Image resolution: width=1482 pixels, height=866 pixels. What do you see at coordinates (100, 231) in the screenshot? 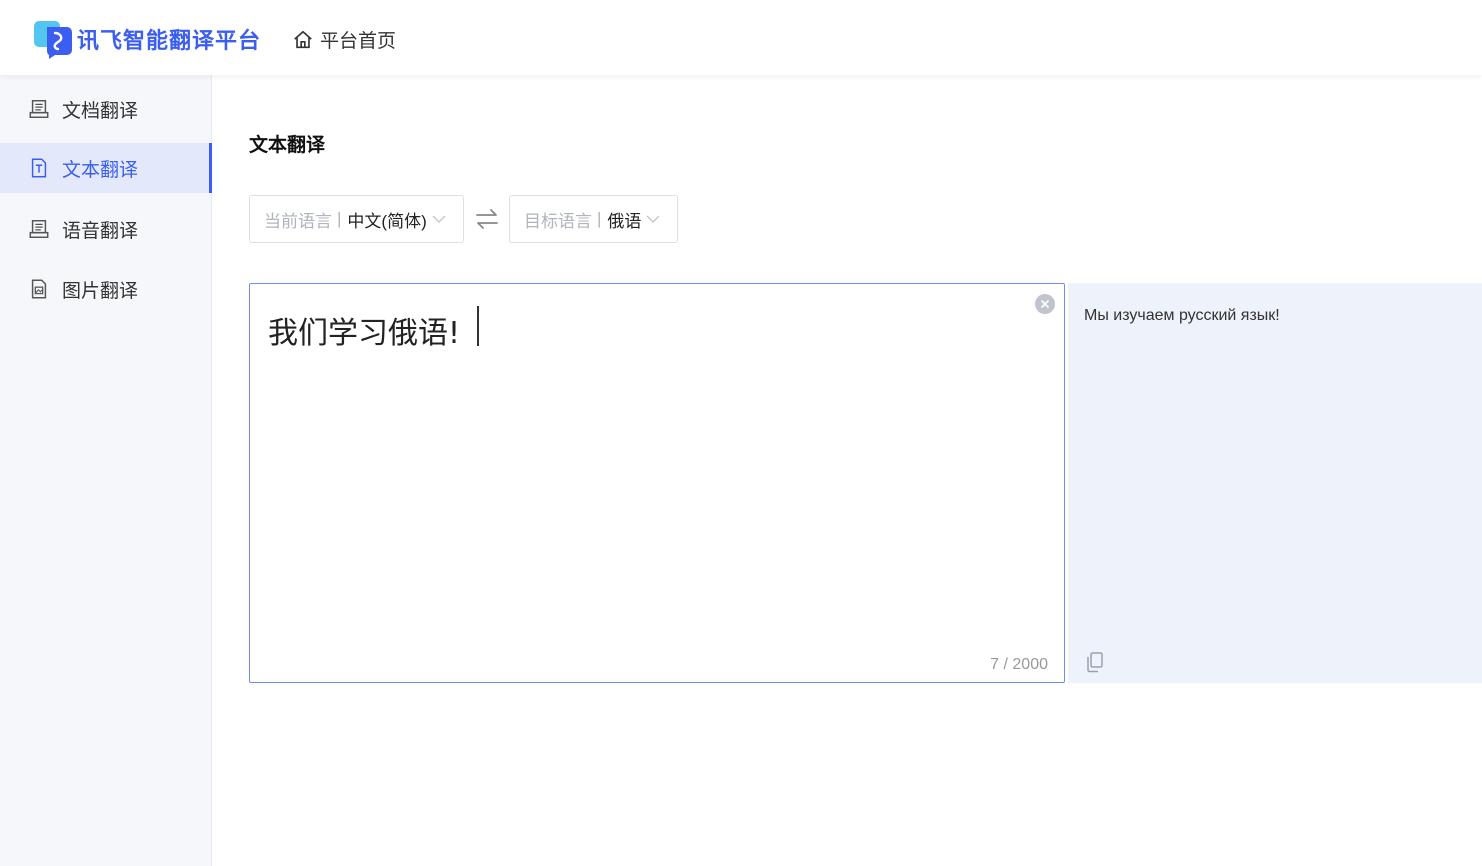
I see `sidebar-item-label: 语音翻译` at bounding box center [100, 231].